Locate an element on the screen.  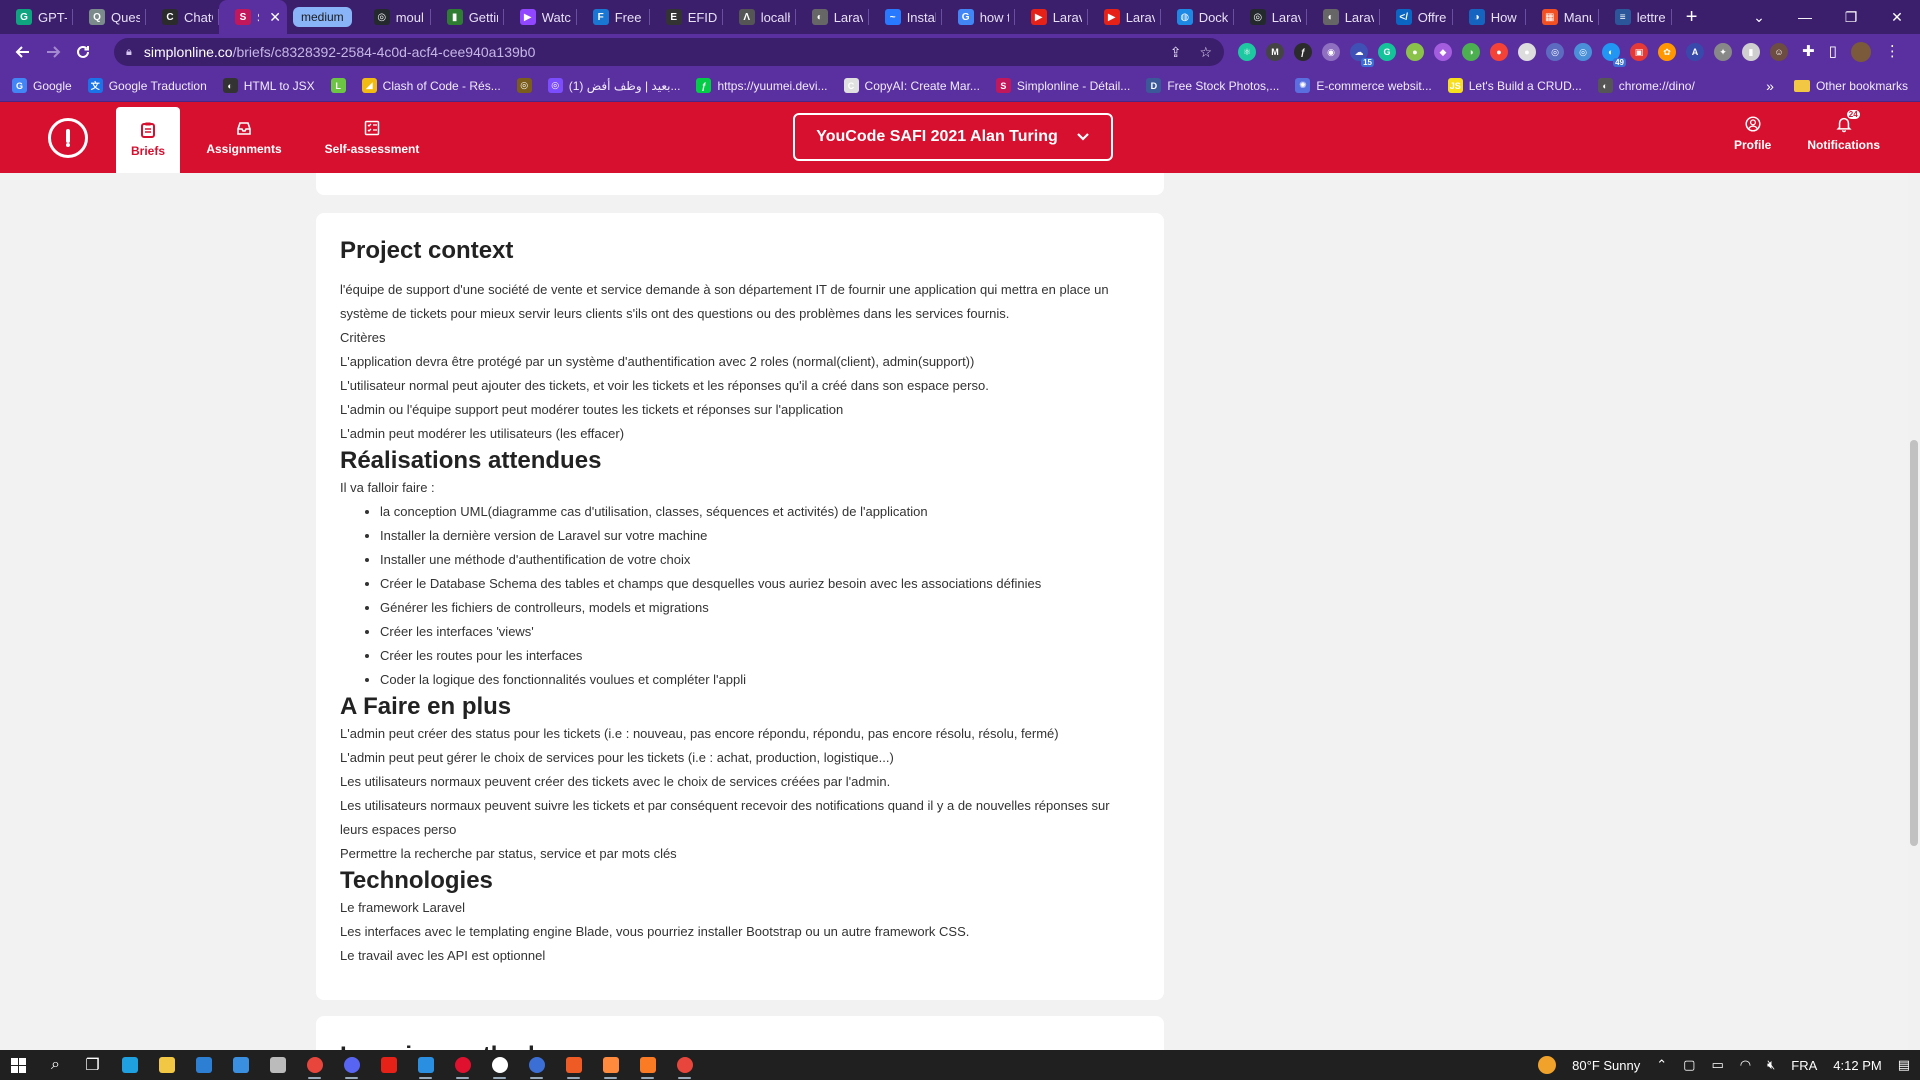
wifi-icon: ◠ is located at coordinates (1745, 1065).